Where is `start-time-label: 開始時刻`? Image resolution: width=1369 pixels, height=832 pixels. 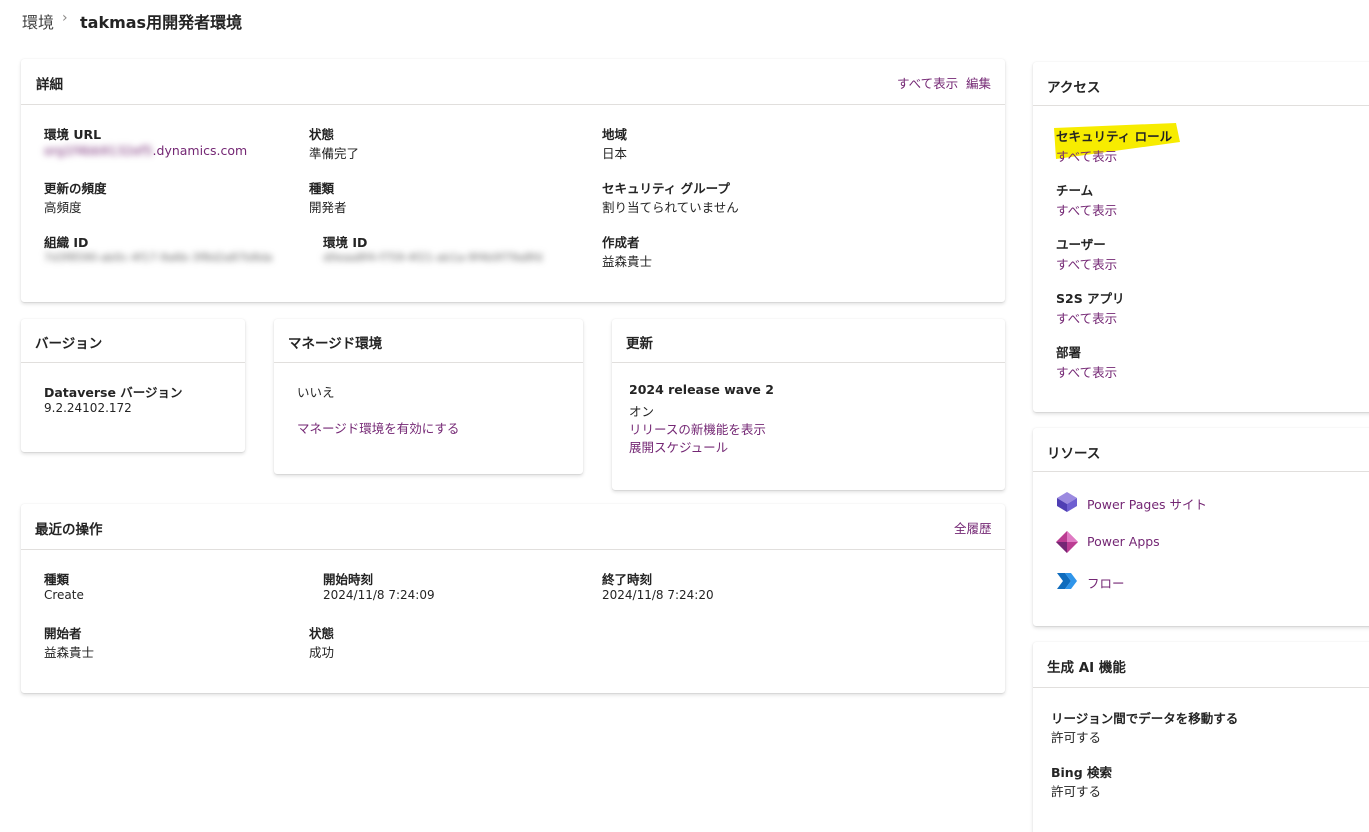 start-time-label: 開始時刻 is located at coordinates (348, 579).